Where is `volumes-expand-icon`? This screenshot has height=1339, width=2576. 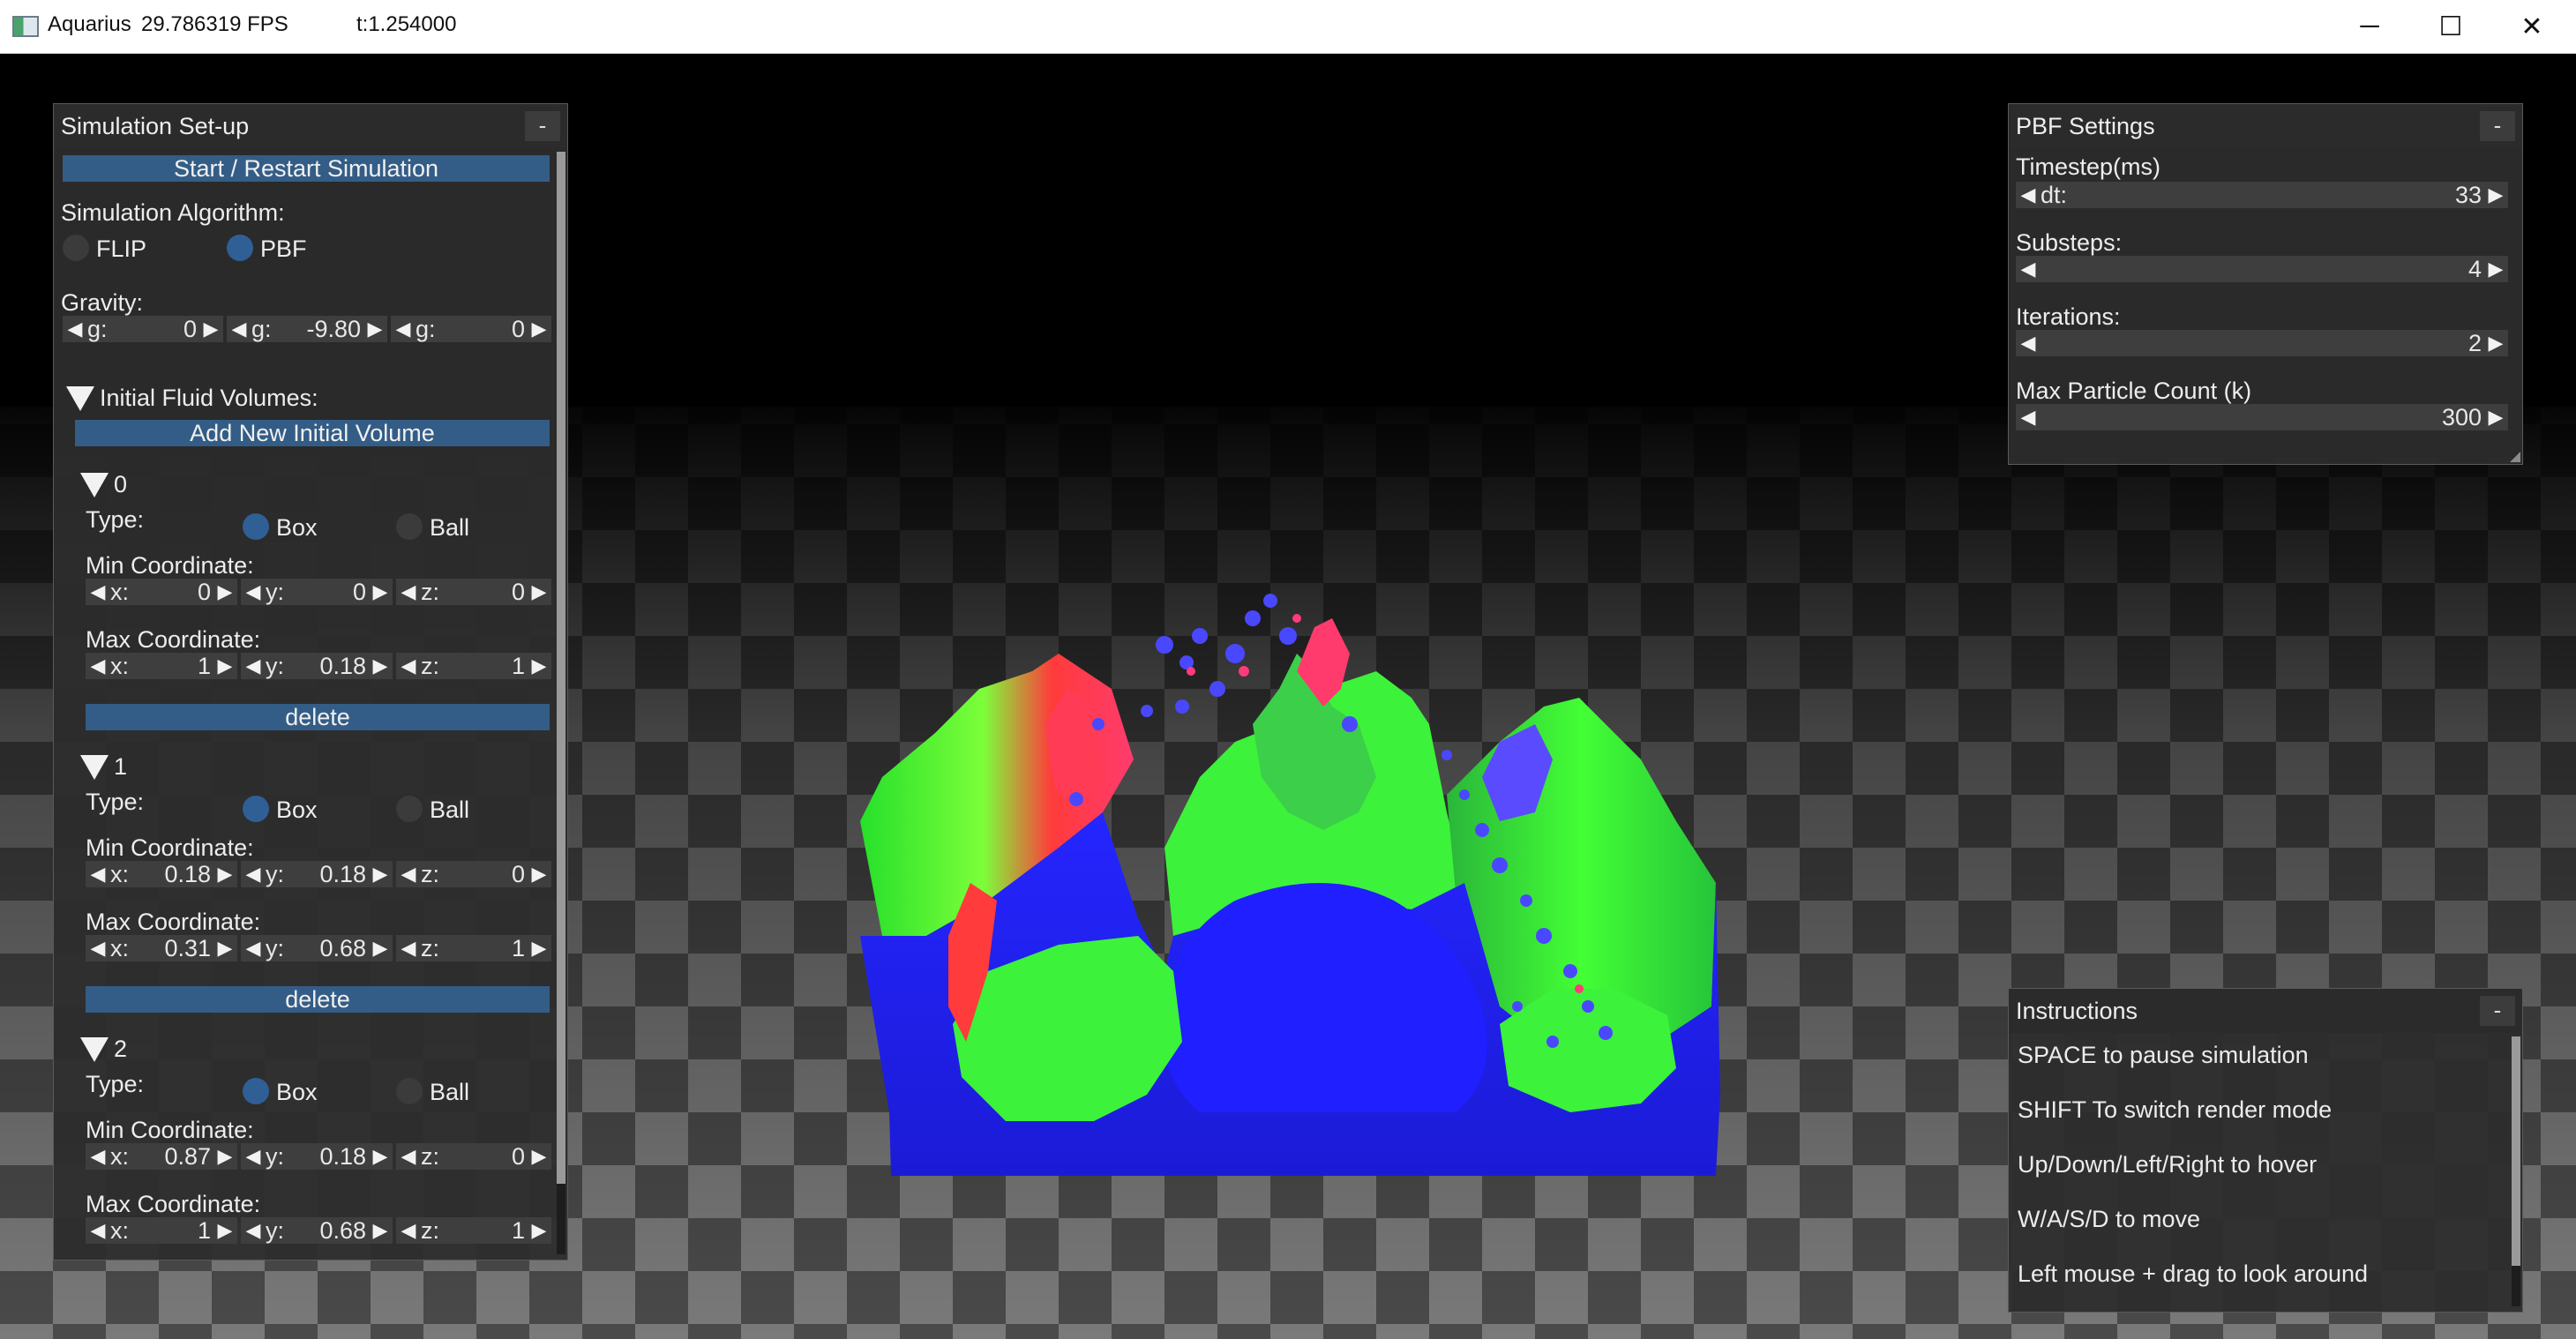 volumes-expand-icon is located at coordinates (80, 398).